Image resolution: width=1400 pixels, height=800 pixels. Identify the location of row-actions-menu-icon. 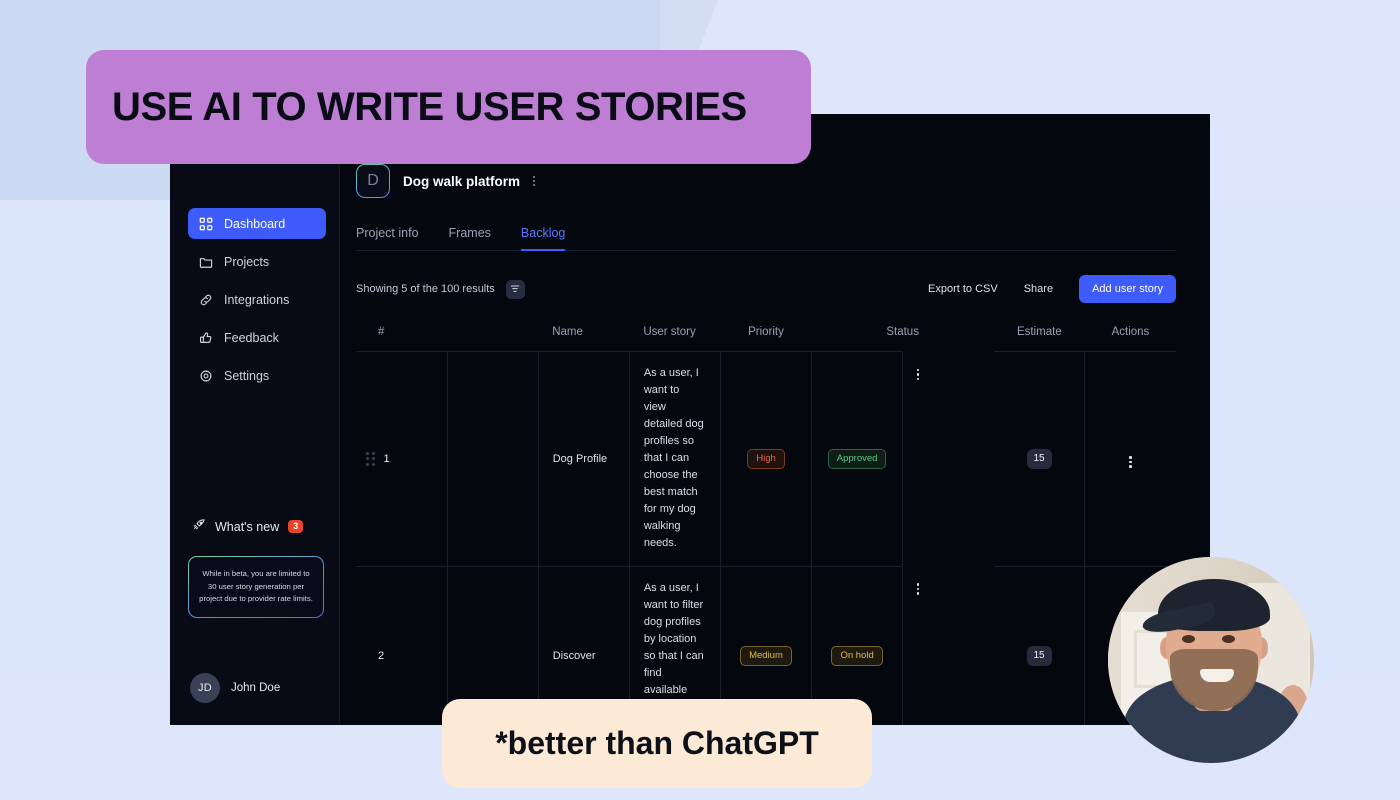
(1130, 462).